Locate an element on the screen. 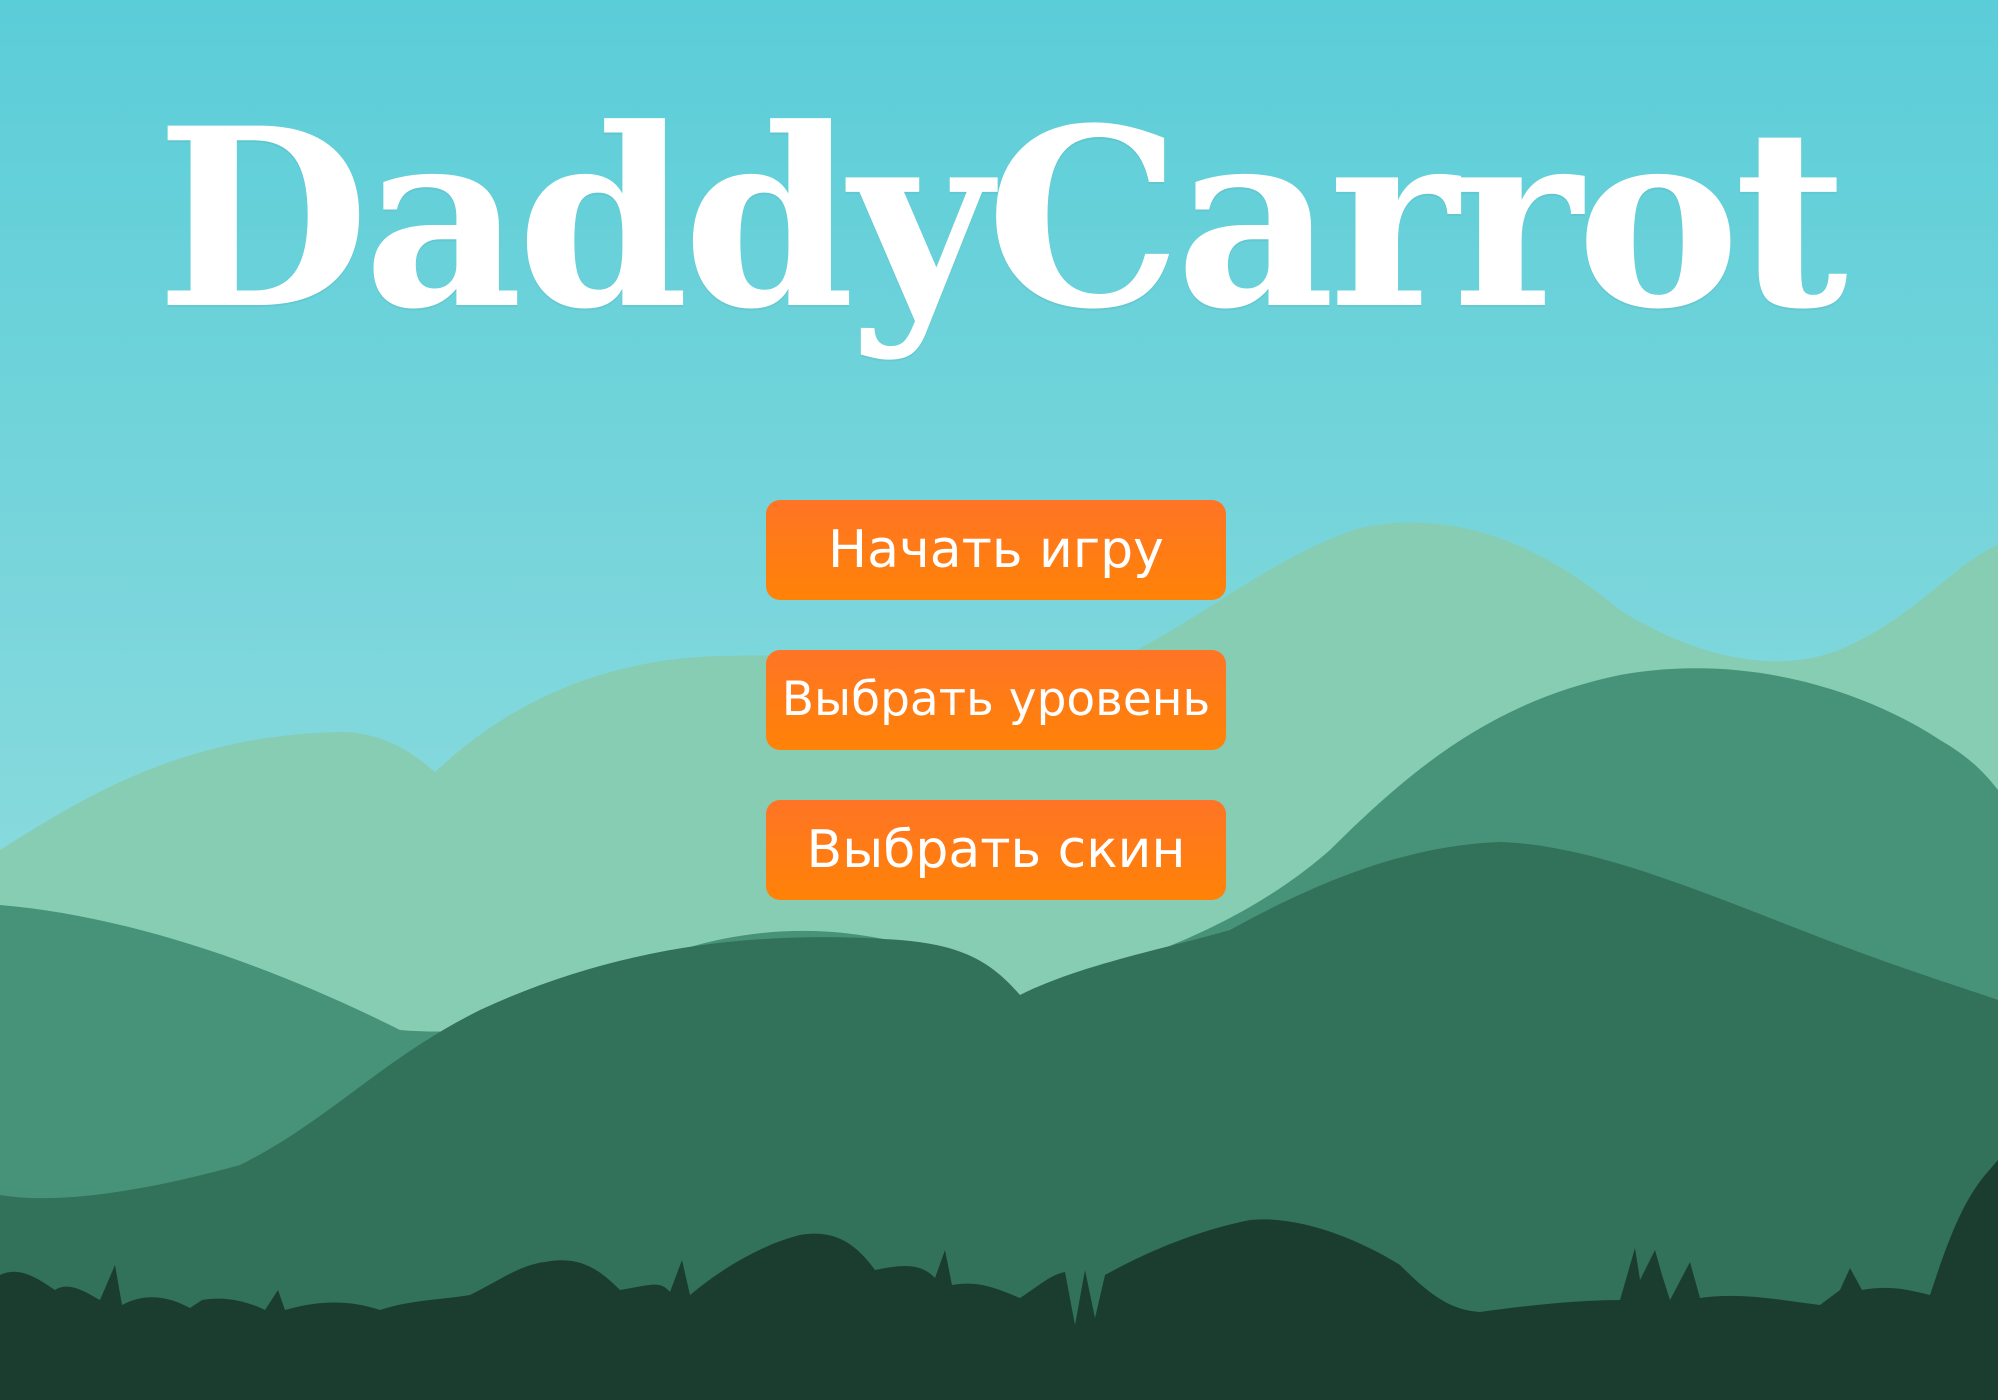 This screenshot has height=1400, width=1998. main-menu: Начать игру Выбрать уровень Выбрать скин is located at coordinates (996, 725).